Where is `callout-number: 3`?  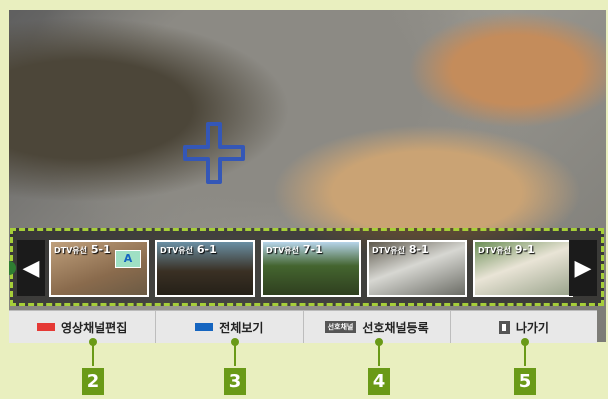 callout-number: 3 is located at coordinates (235, 381).